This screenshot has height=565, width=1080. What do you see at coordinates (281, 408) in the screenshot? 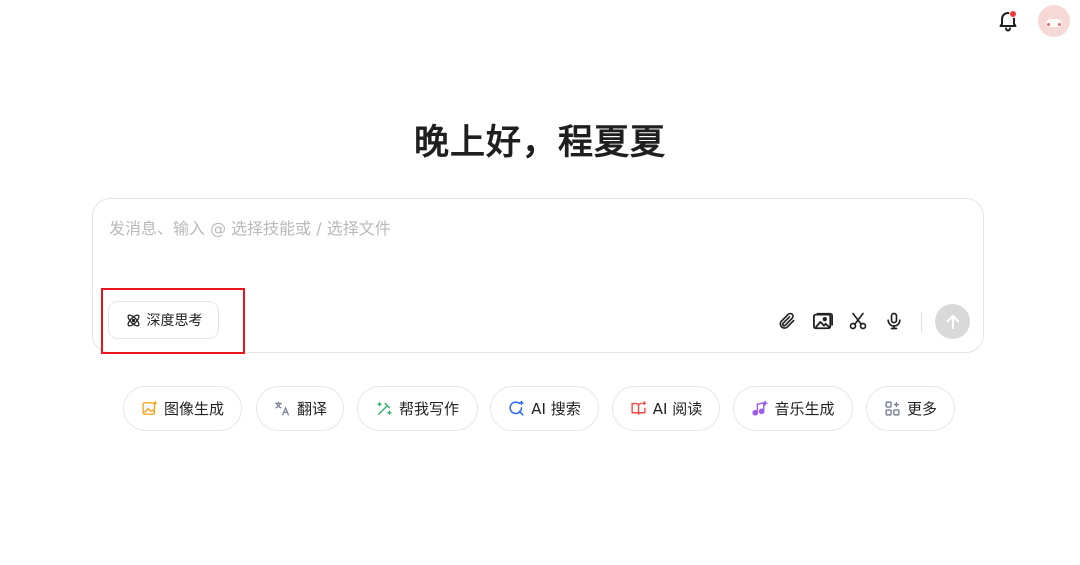
I see `translate-icon` at bounding box center [281, 408].